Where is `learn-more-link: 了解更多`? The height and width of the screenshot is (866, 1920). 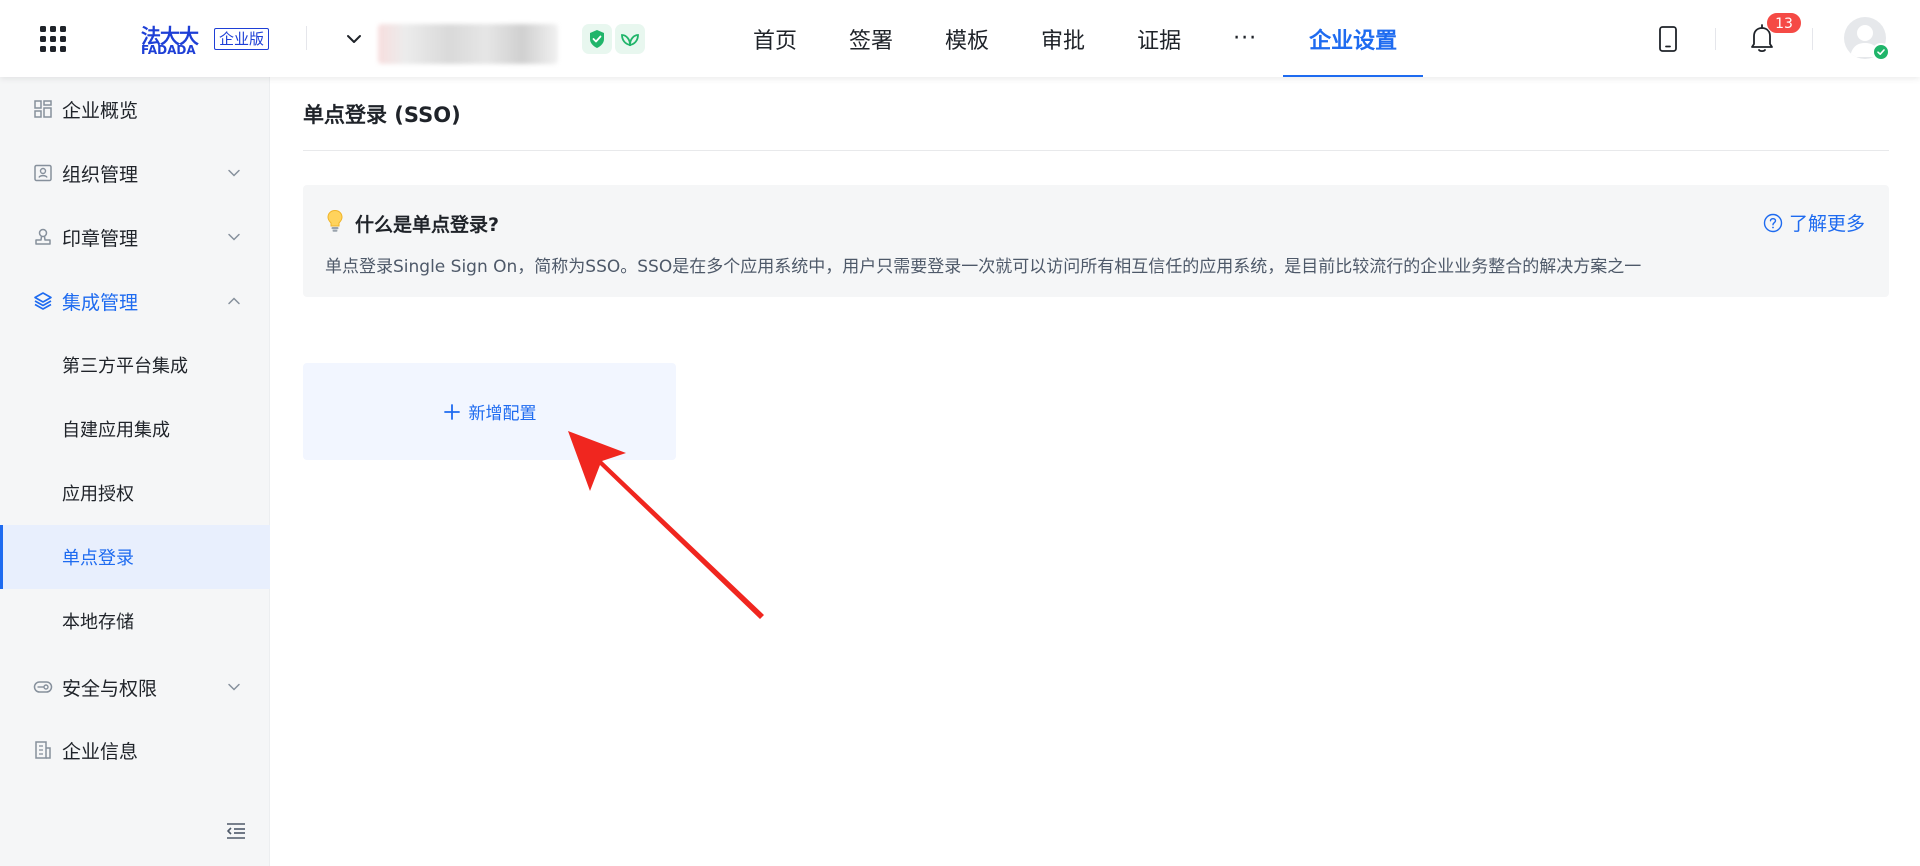 learn-more-link: 了解更多 is located at coordinates (1814, 222).